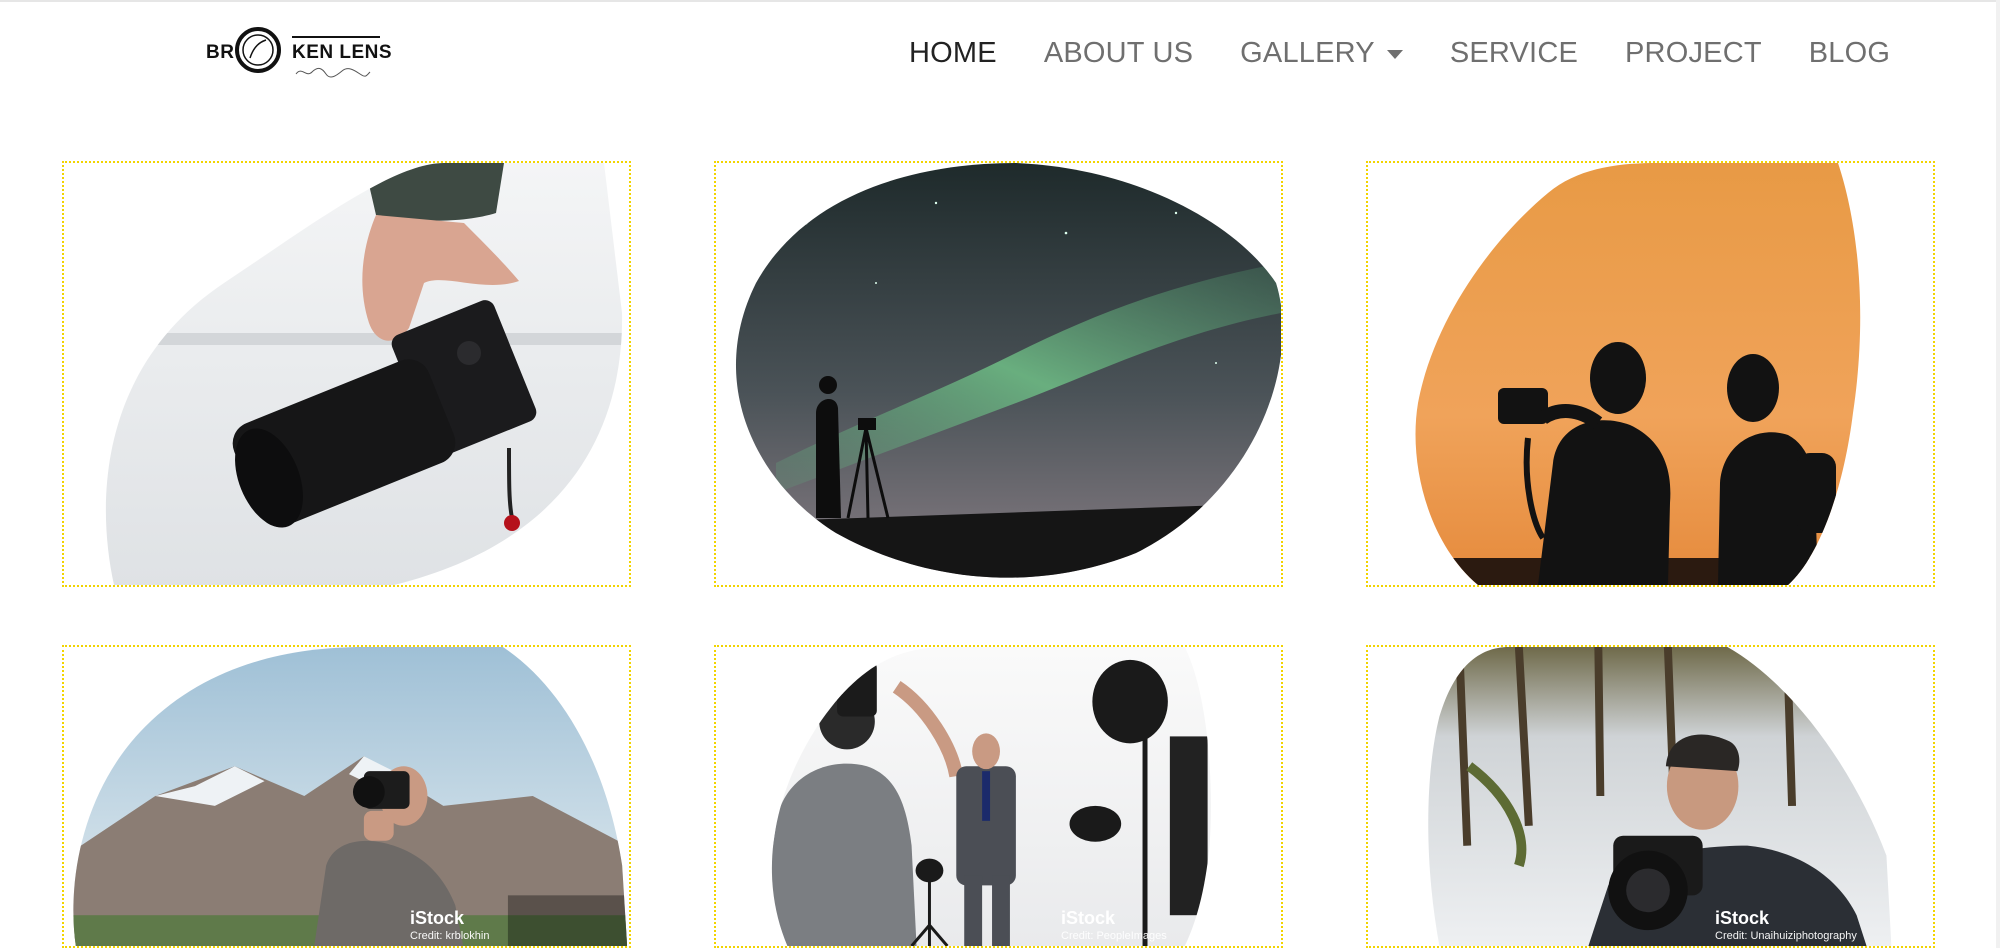  What do you see at coordinates (336, 37) in the screenshot?
I see `logo-rule` at bounding box center [336, 37].